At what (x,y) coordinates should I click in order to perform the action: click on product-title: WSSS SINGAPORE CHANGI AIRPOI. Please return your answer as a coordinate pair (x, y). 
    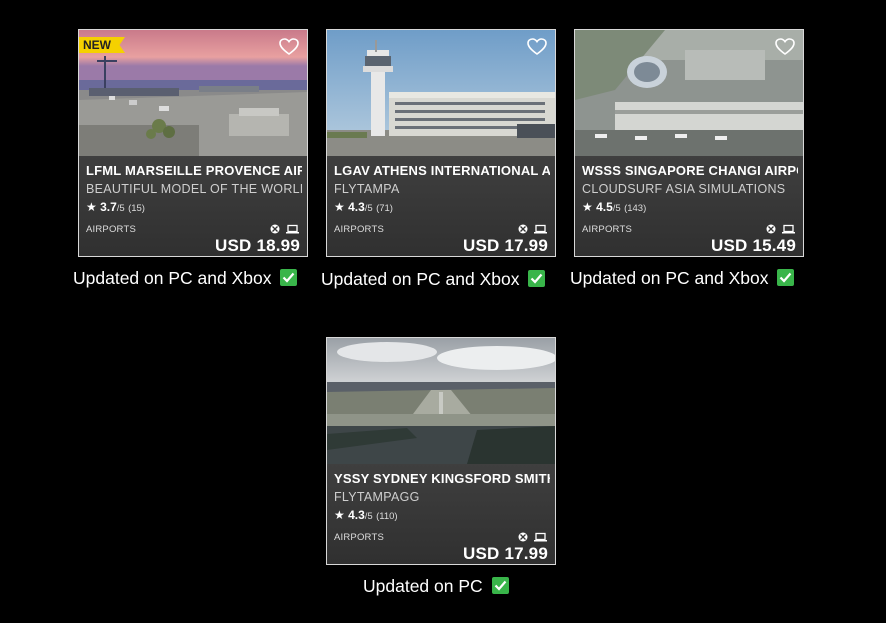
    Looking at the image, I should click on (690, 170).